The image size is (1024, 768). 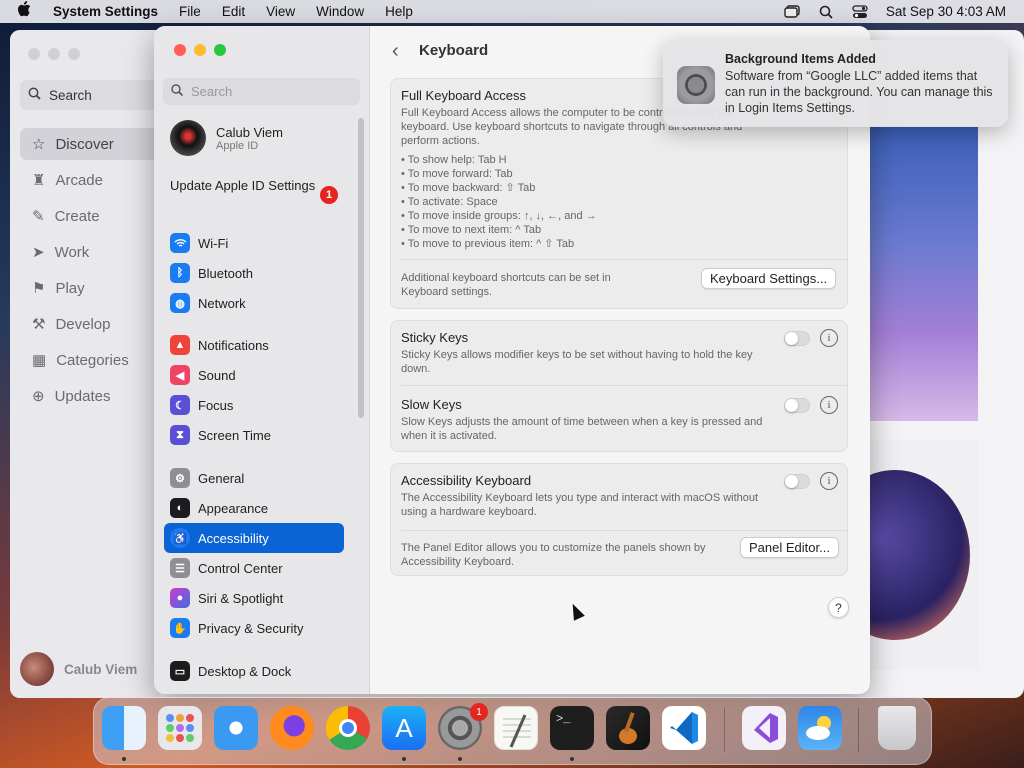 What do you see at coordinates (37, 669) in the screenshot?
I see `avatar` at bounding box center [37, 669].